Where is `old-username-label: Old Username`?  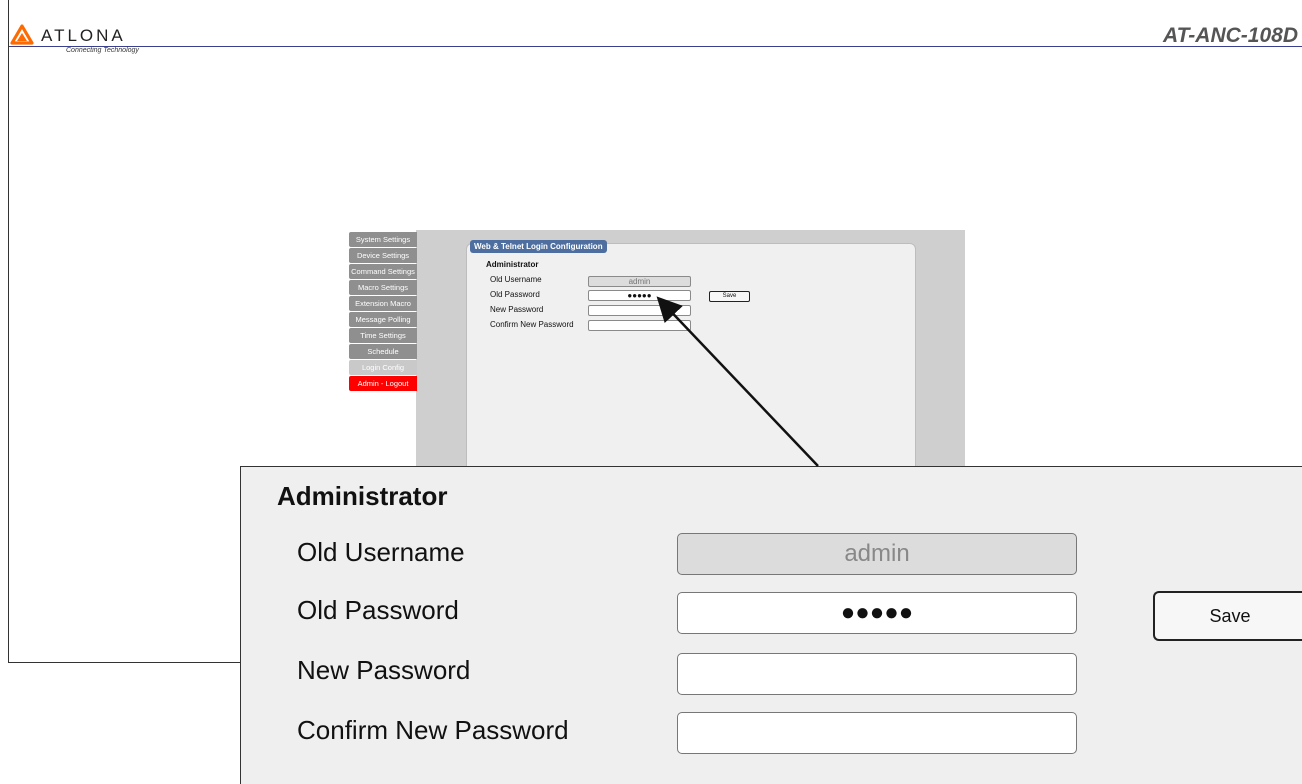
old-username-label: Old Username is located at coordinates (516, 279).